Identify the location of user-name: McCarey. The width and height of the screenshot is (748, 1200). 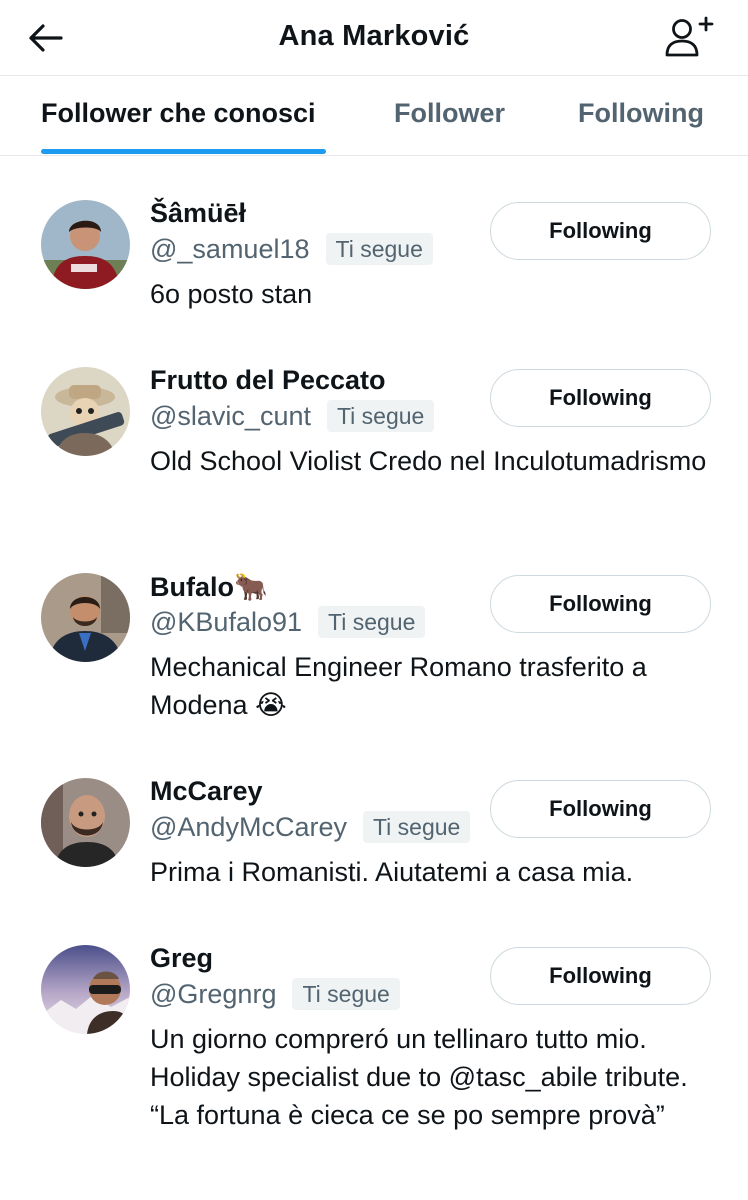
(206, 791).